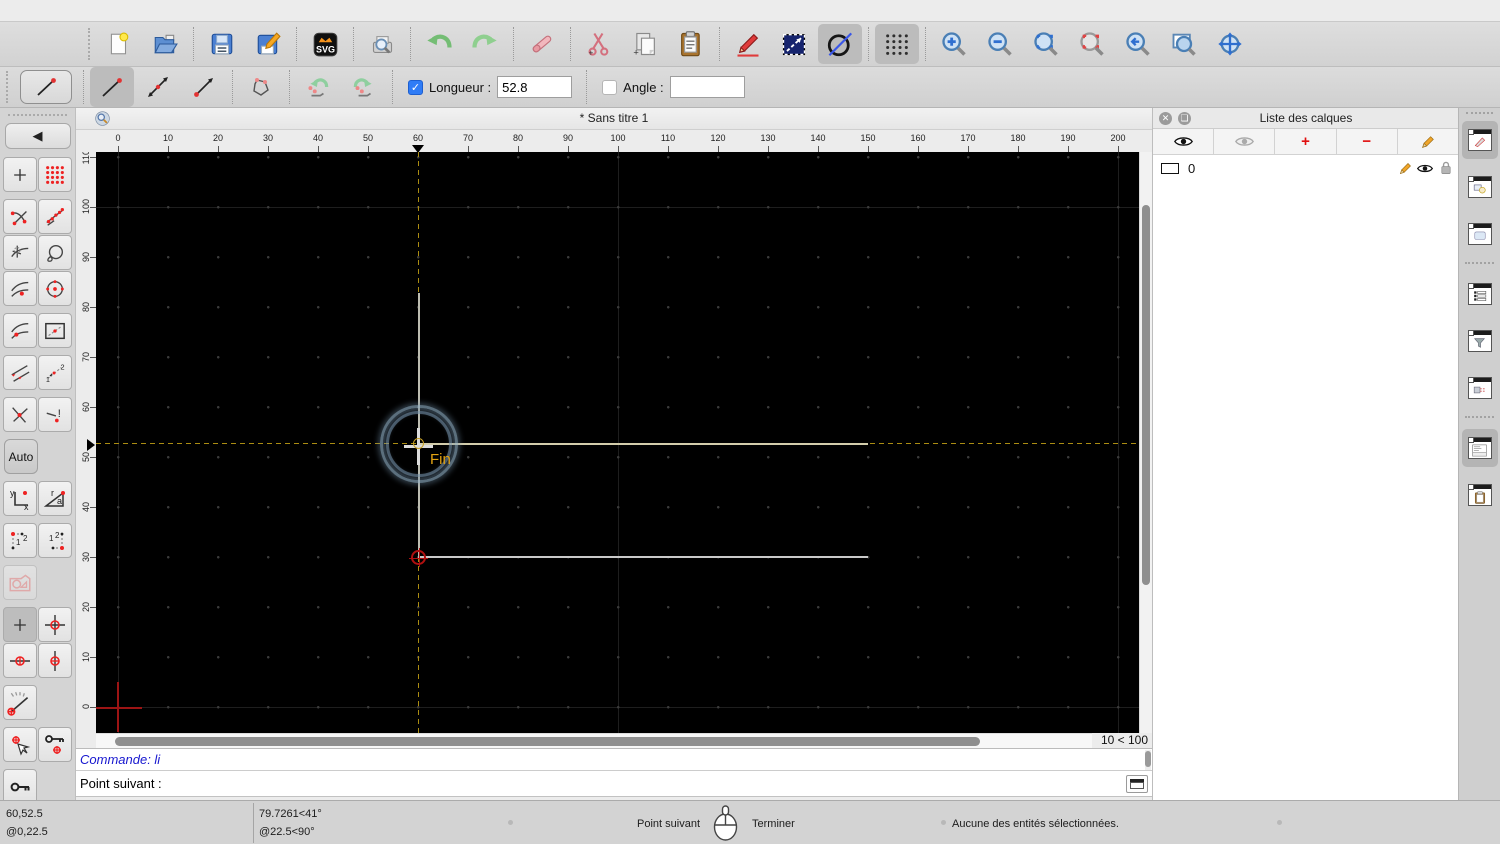  Describe the element at coordinates (20, 330) in the screenshot. I see `snap-distance-button` at that location.